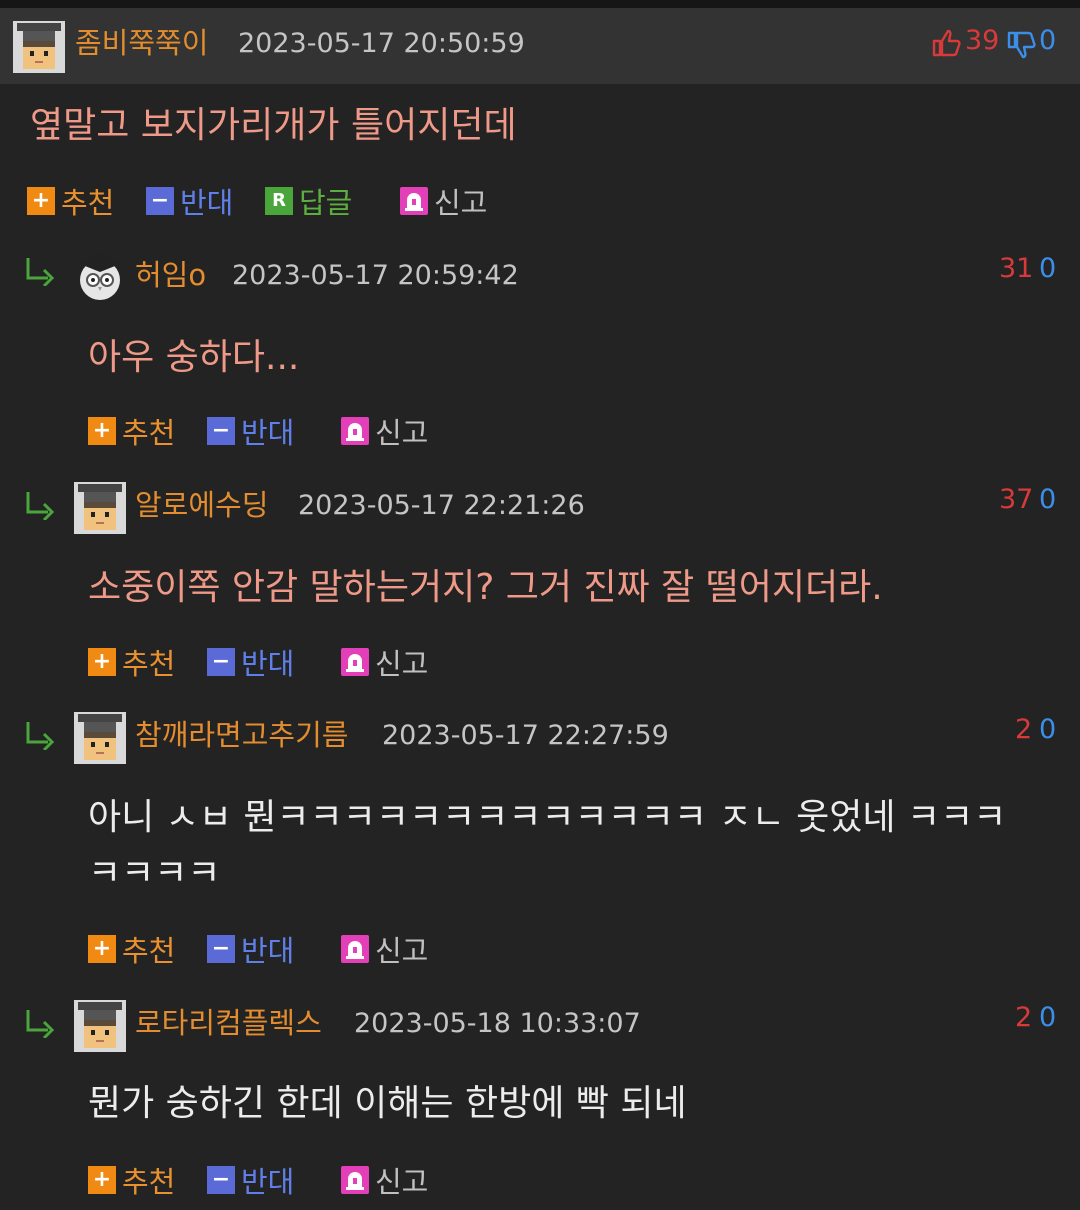 This screenshot has height=1210, width=1080. I want to click on post-date: 2023-05-17 20:50:59, so click(381, 43).